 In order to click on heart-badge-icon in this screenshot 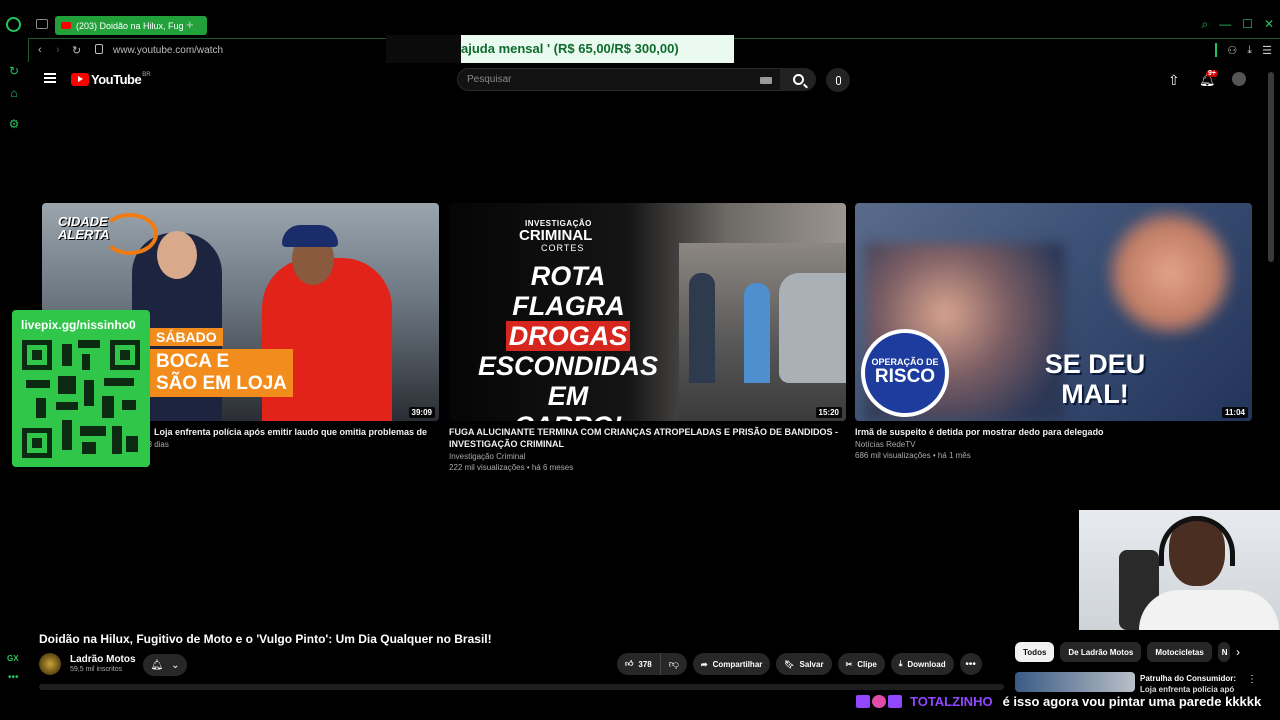, I will do `click(879, 701)`.